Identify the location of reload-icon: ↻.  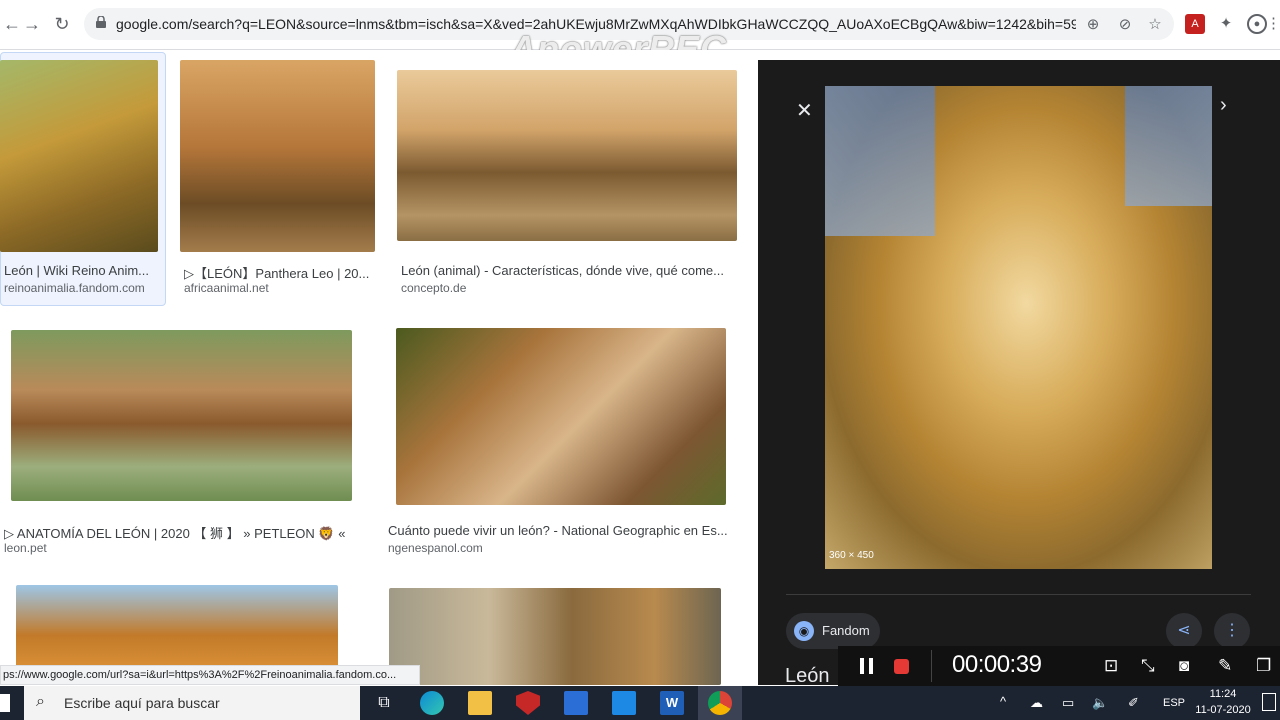
(62, 24).